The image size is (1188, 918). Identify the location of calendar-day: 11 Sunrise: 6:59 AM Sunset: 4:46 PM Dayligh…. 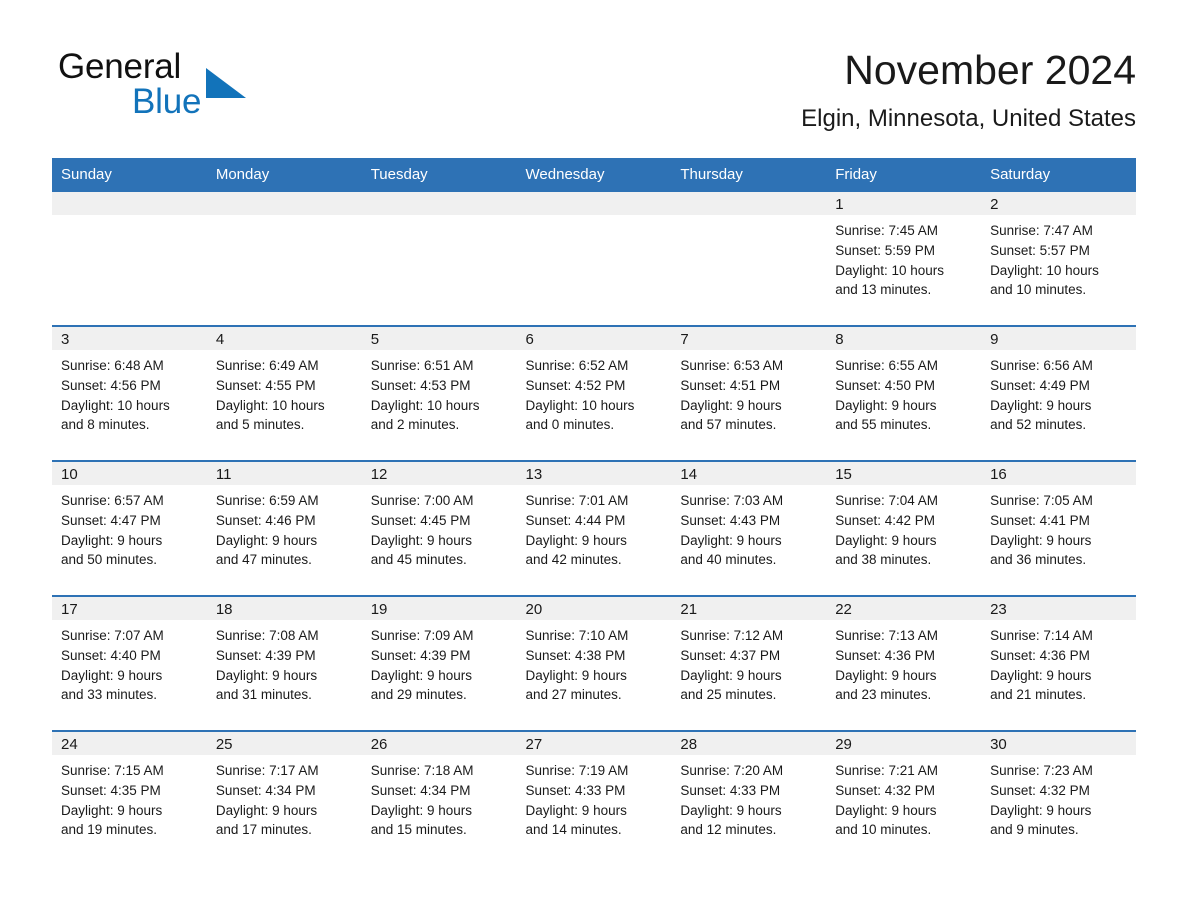
(284, 528).